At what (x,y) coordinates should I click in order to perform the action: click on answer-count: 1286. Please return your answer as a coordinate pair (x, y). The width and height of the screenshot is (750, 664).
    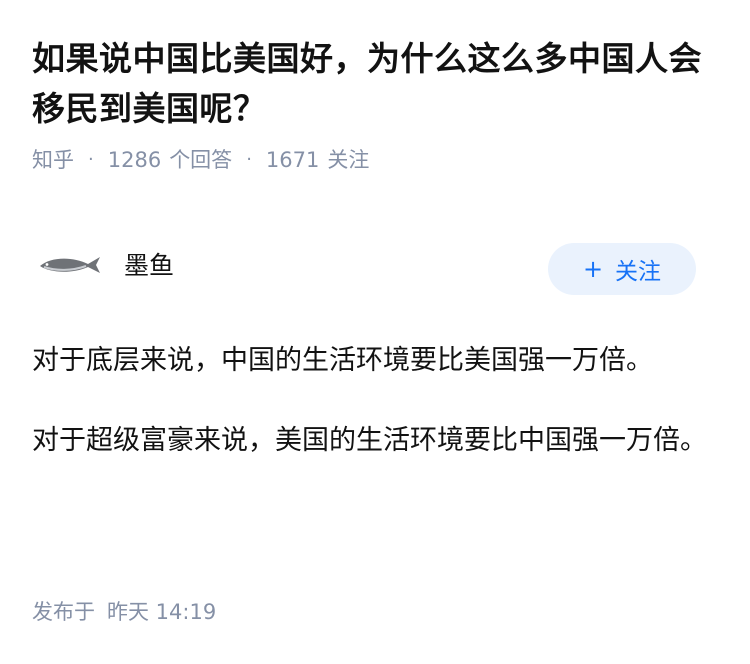
    Looking at the image, I should click on (134, 160).